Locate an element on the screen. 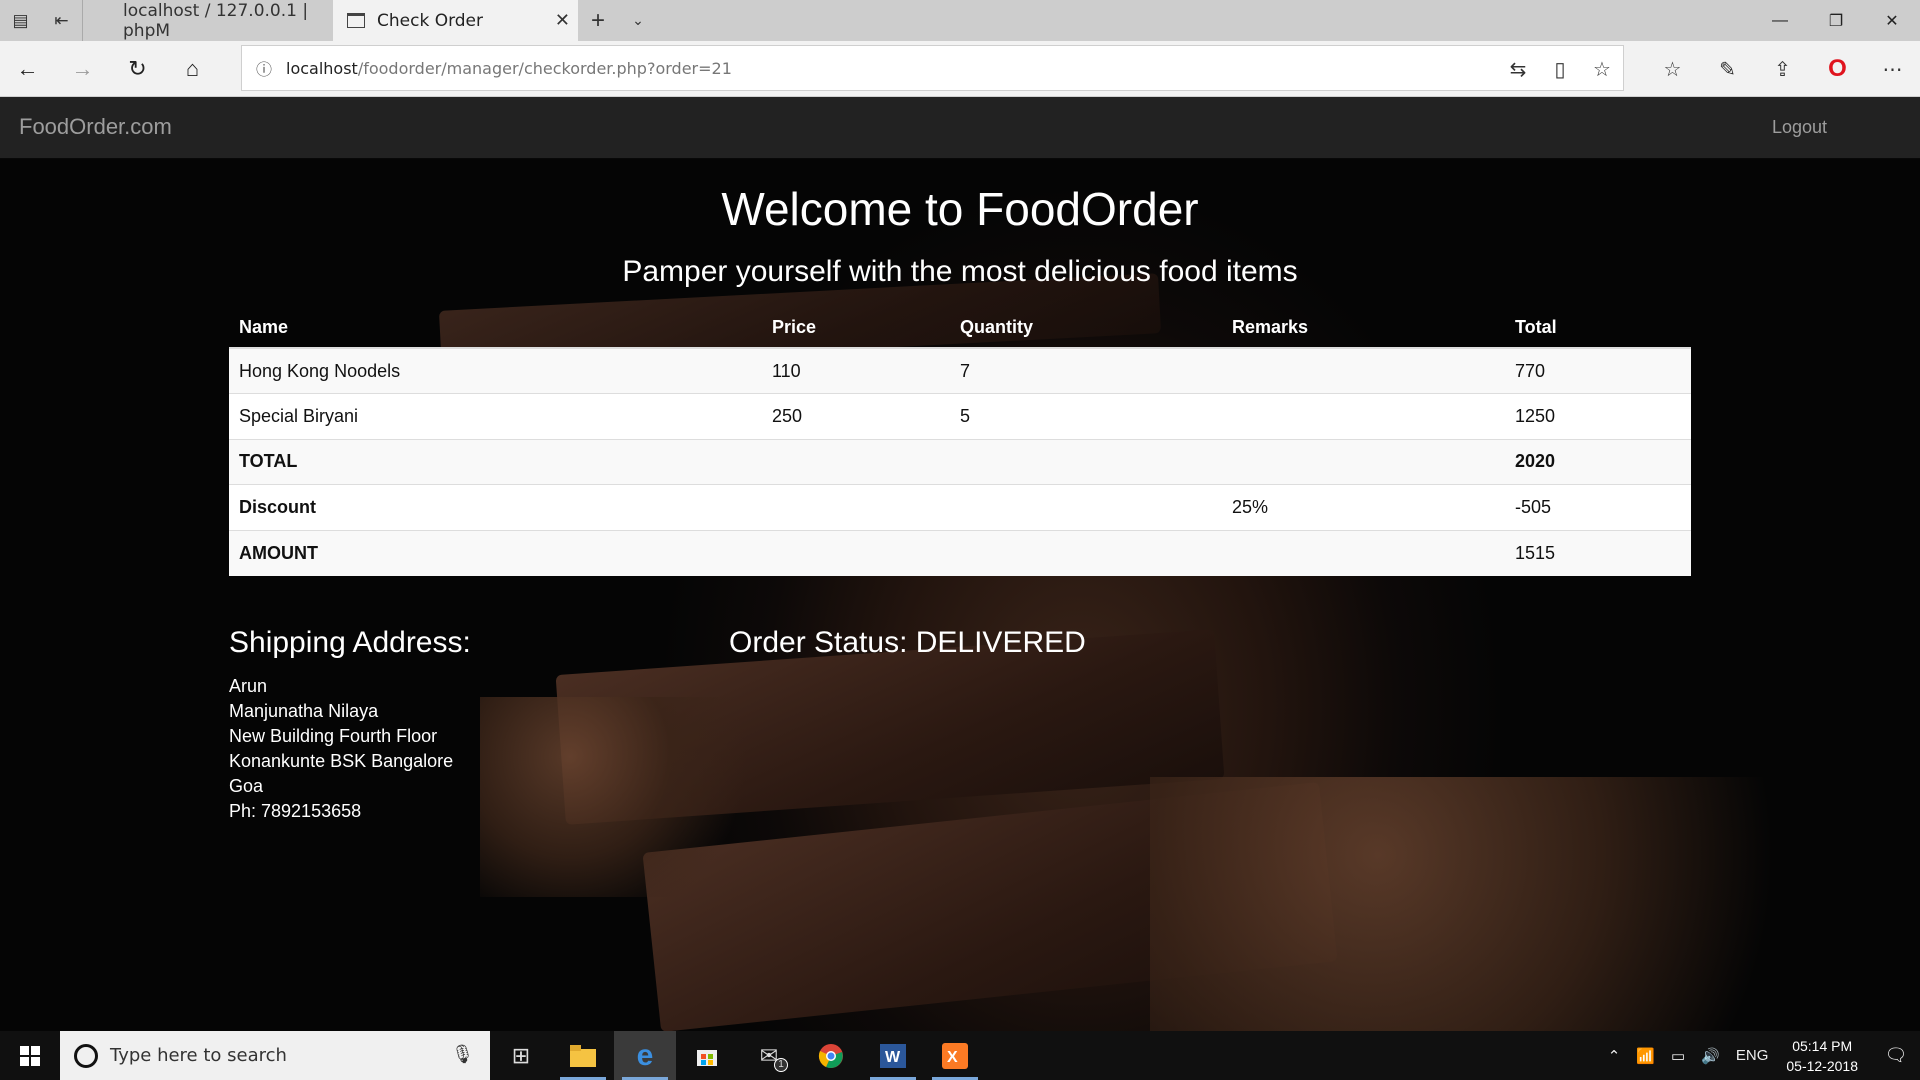 The height and width of the screenshot is (1080, 1920). item-name: Special Biryani is located at coordinates (495, 416).